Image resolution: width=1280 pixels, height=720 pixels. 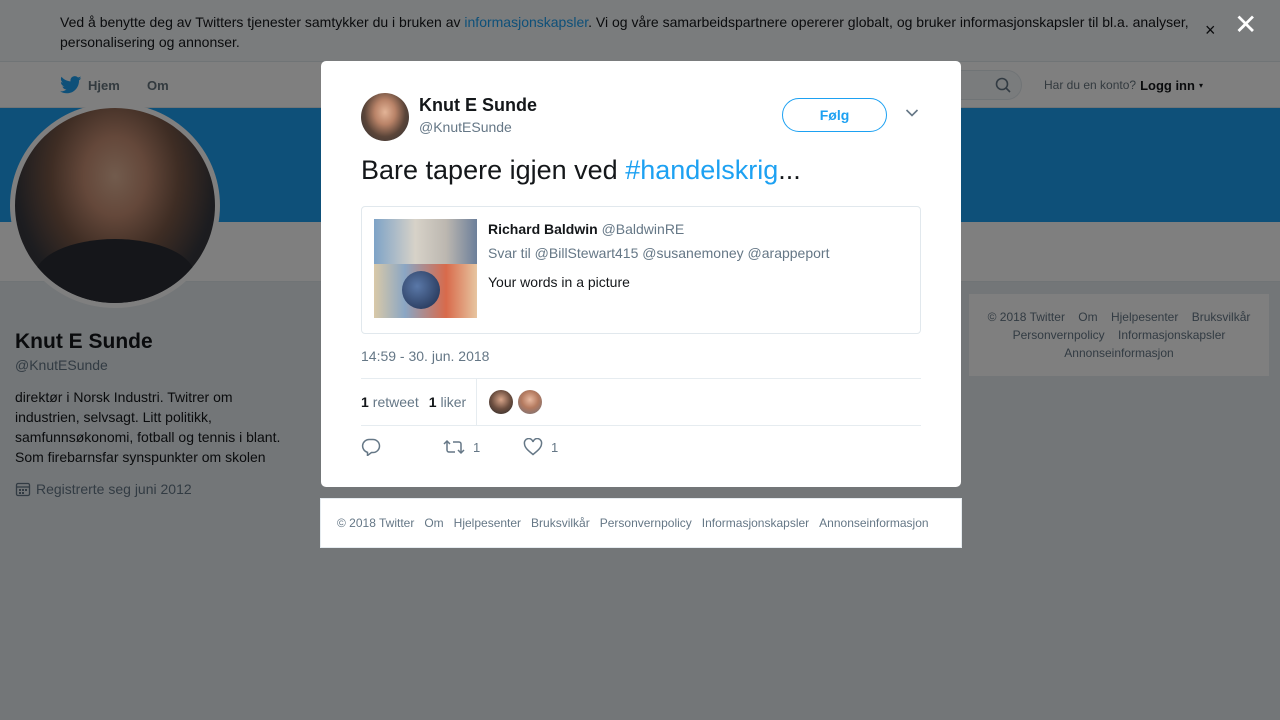 What do you see at coordinates (873, 523) in the screenshot?
I see `footer-link: Annonseinformasjon` at bounding box center [873, 523].